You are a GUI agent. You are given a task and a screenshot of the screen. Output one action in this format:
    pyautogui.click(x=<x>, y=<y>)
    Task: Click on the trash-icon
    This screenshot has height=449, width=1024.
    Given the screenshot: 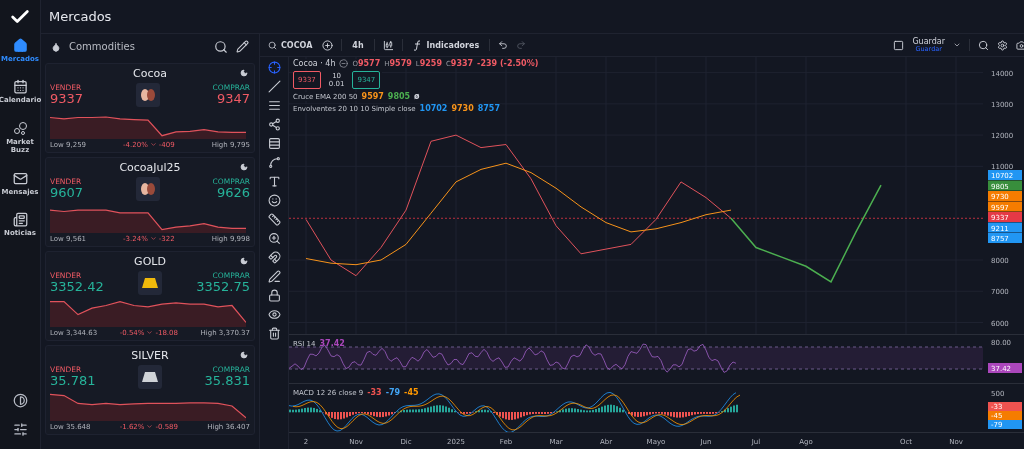 What is the action you would take?
    pyautogui.click(x=274, y=333)
    